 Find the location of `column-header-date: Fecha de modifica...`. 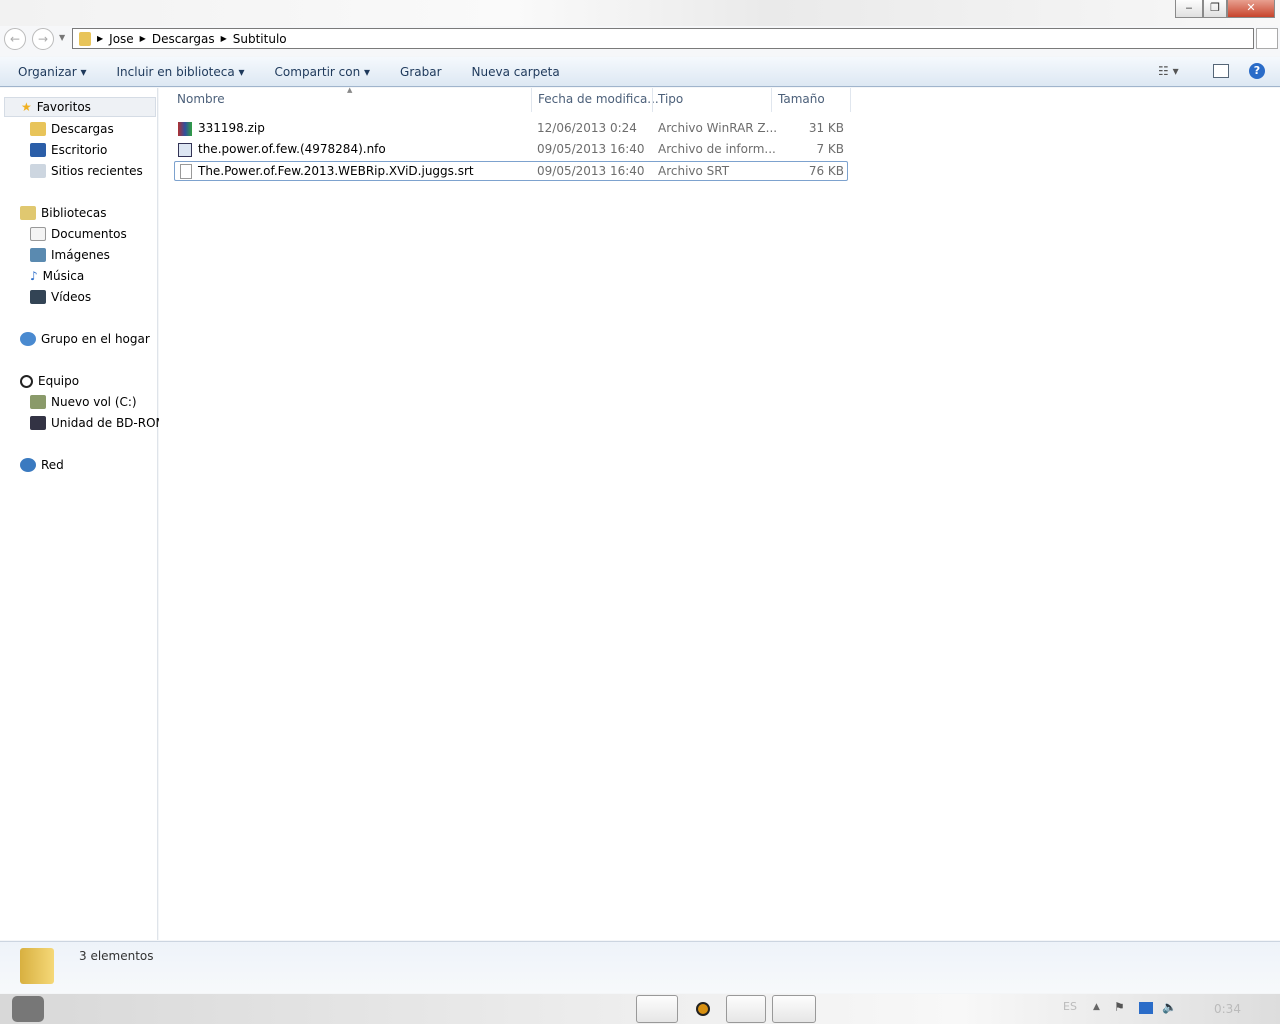

column-header-date: Fecha de modifica... is located at coordinates (598, 101).